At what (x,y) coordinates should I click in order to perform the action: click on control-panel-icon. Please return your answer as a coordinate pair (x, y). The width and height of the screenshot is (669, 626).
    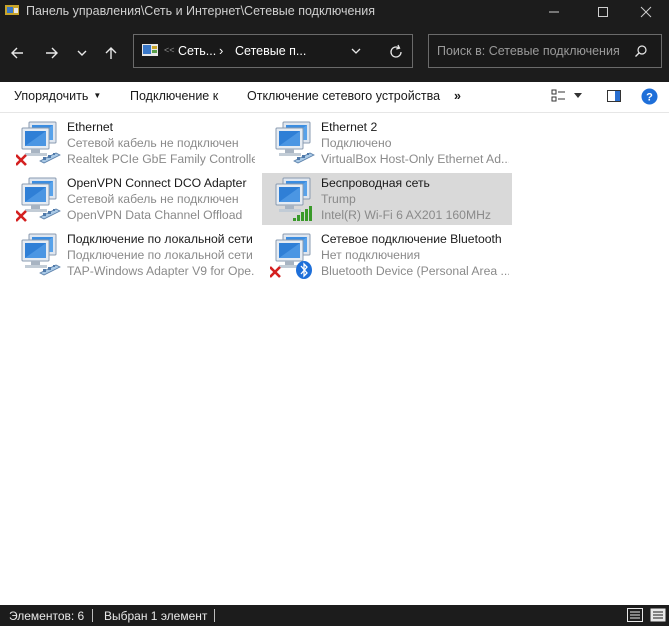
    Looking at the image, I should click on (150, 50).